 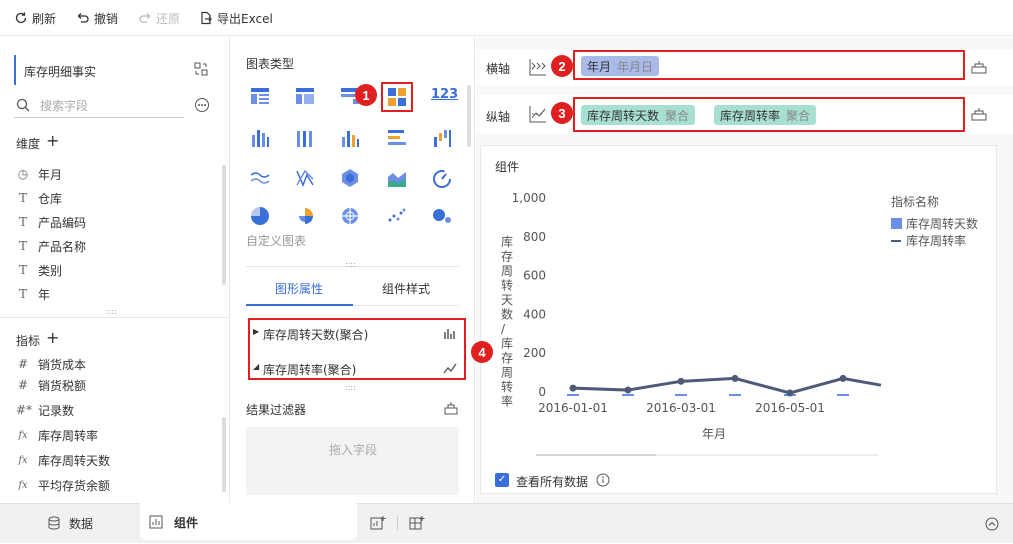 I want to click on y-axis-pill-days: 库存周转天数 聚合, so click(x=638, y=115).